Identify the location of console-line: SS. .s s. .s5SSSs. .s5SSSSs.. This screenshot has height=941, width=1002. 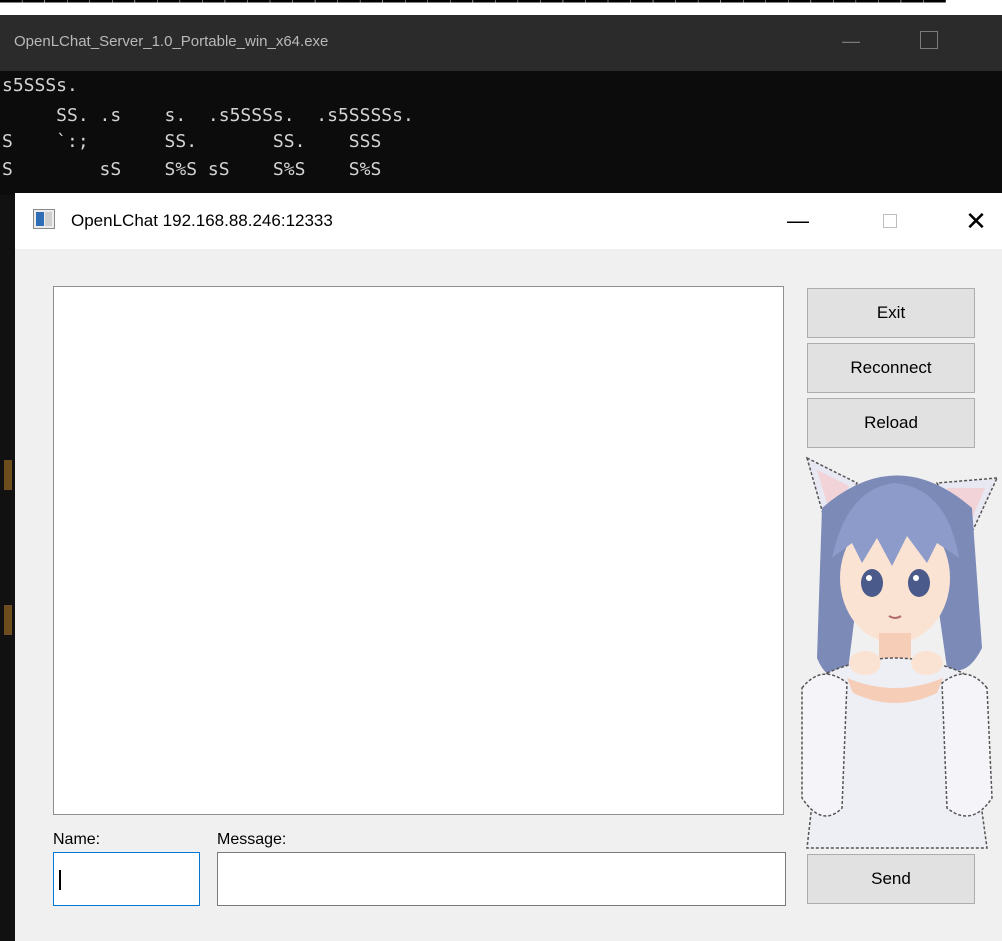
(208, 115).